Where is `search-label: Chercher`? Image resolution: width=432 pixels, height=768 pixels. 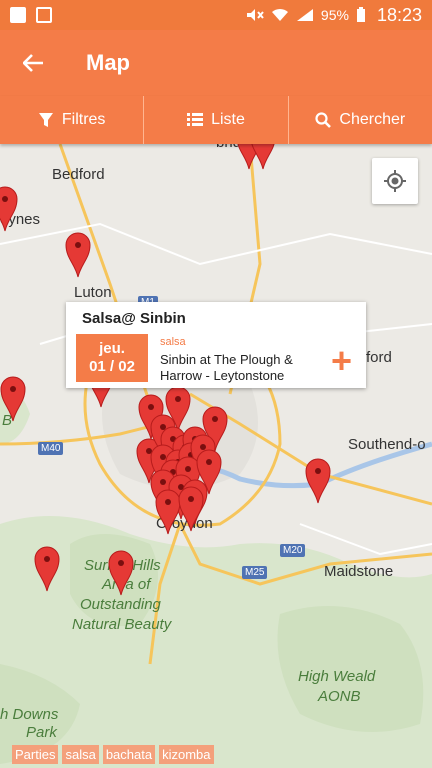
search-label: Chercher is located at coordinates (372, 119).